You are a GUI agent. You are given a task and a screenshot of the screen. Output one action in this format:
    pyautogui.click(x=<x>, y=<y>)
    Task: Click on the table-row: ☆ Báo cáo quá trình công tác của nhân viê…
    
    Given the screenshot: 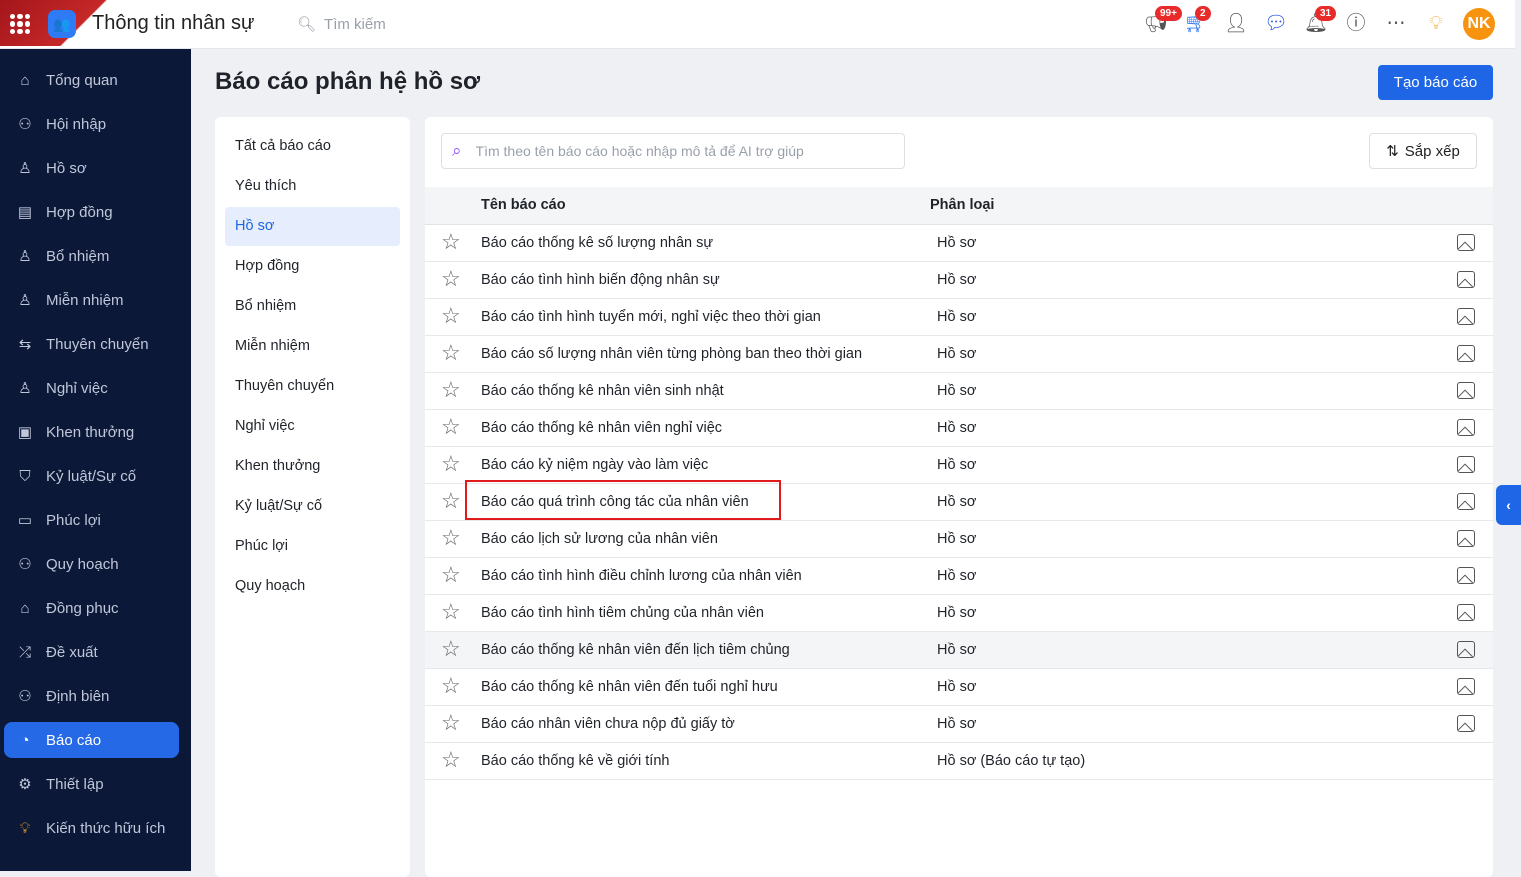 What is the action you would take?
    pyautogui.click(x=959, y=502)
    